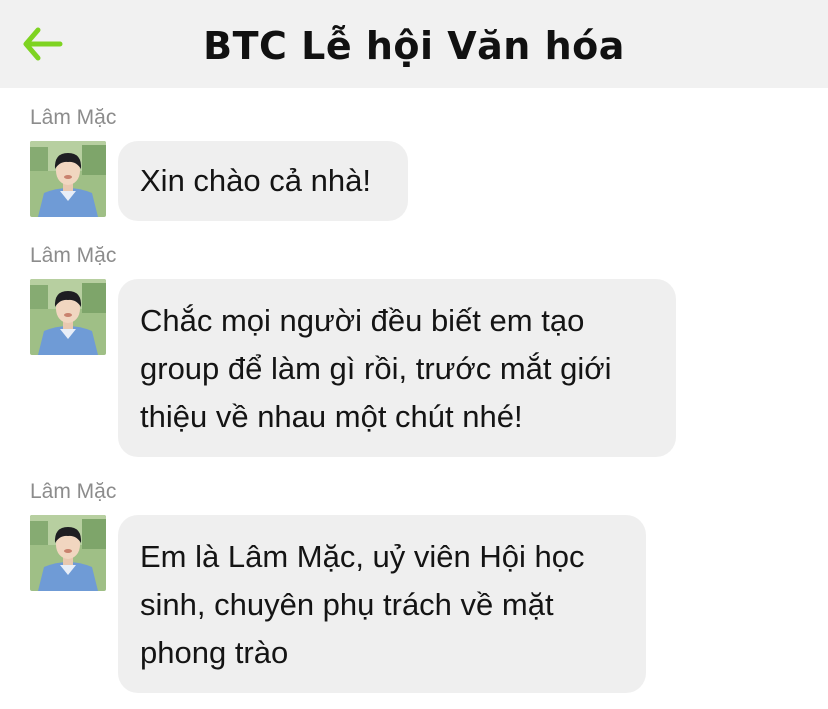 This screenshot has width=828, height=709. What do you see at coordinates (376, 368) in the screenshot?
I see `message-text-line: group để làm gì rồi, trước mắt giới` at bounding box center [376, 368].